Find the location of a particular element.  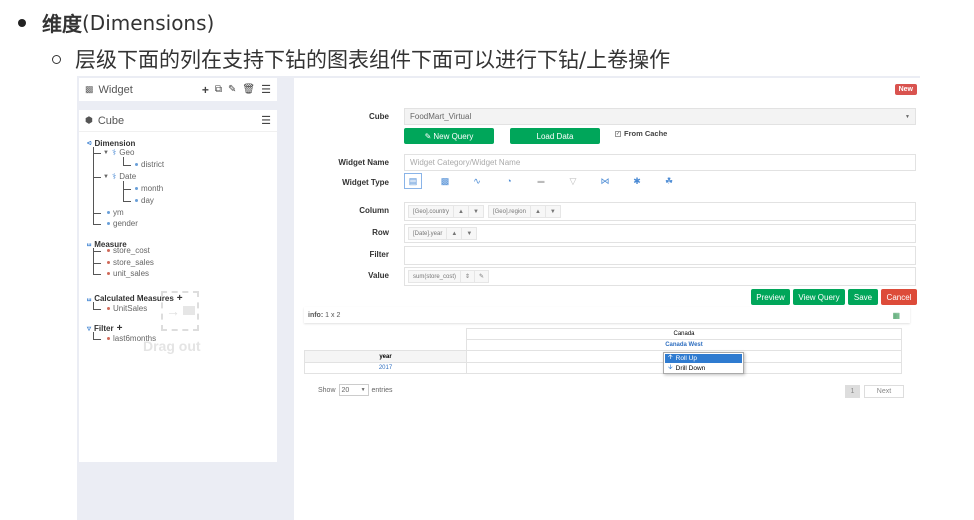

cube-select: FoodMart_Virtual ▼ is located at coordinates (660, 116).